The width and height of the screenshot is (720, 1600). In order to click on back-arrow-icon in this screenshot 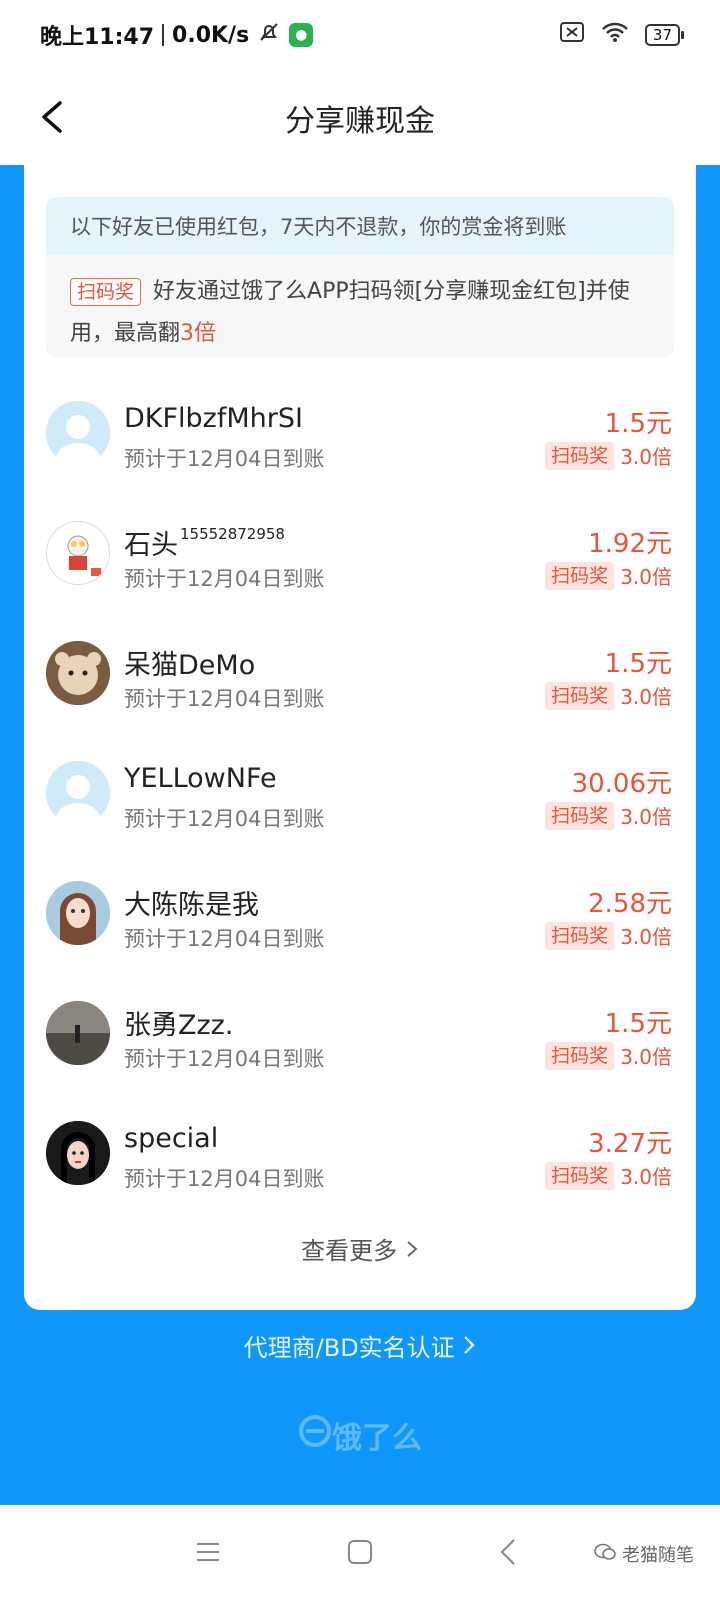, I will do `click(52, 117)`.